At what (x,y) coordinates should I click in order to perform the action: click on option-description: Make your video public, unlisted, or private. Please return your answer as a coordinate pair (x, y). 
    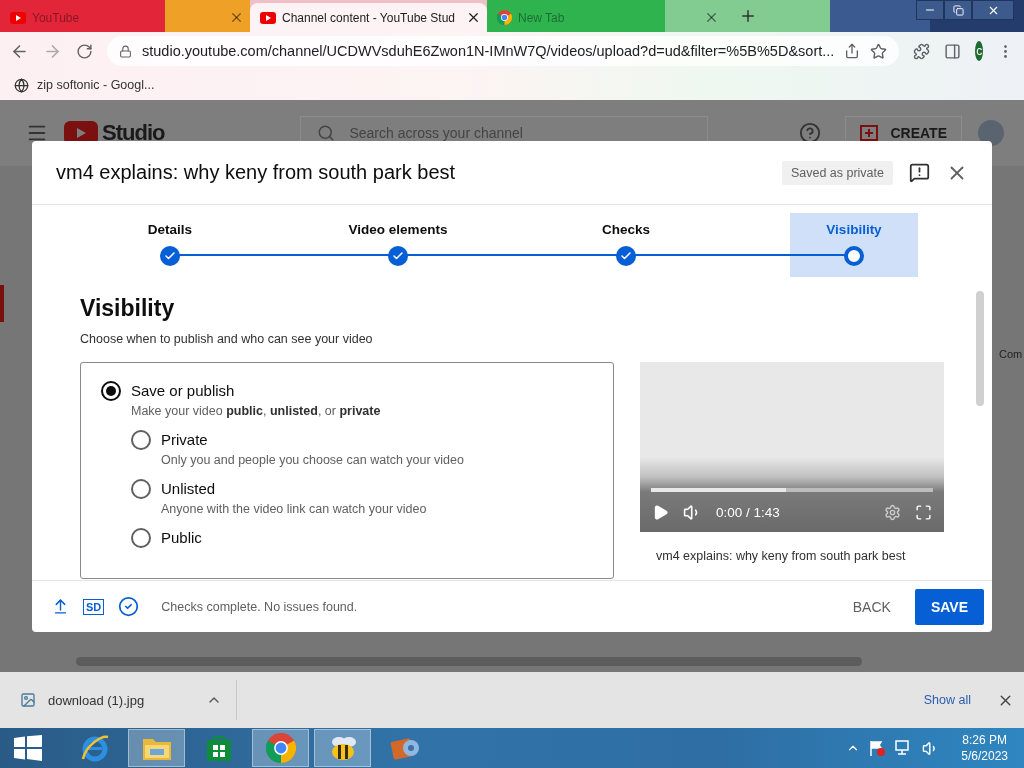
    Looking at the image, I should click on (256, 411).